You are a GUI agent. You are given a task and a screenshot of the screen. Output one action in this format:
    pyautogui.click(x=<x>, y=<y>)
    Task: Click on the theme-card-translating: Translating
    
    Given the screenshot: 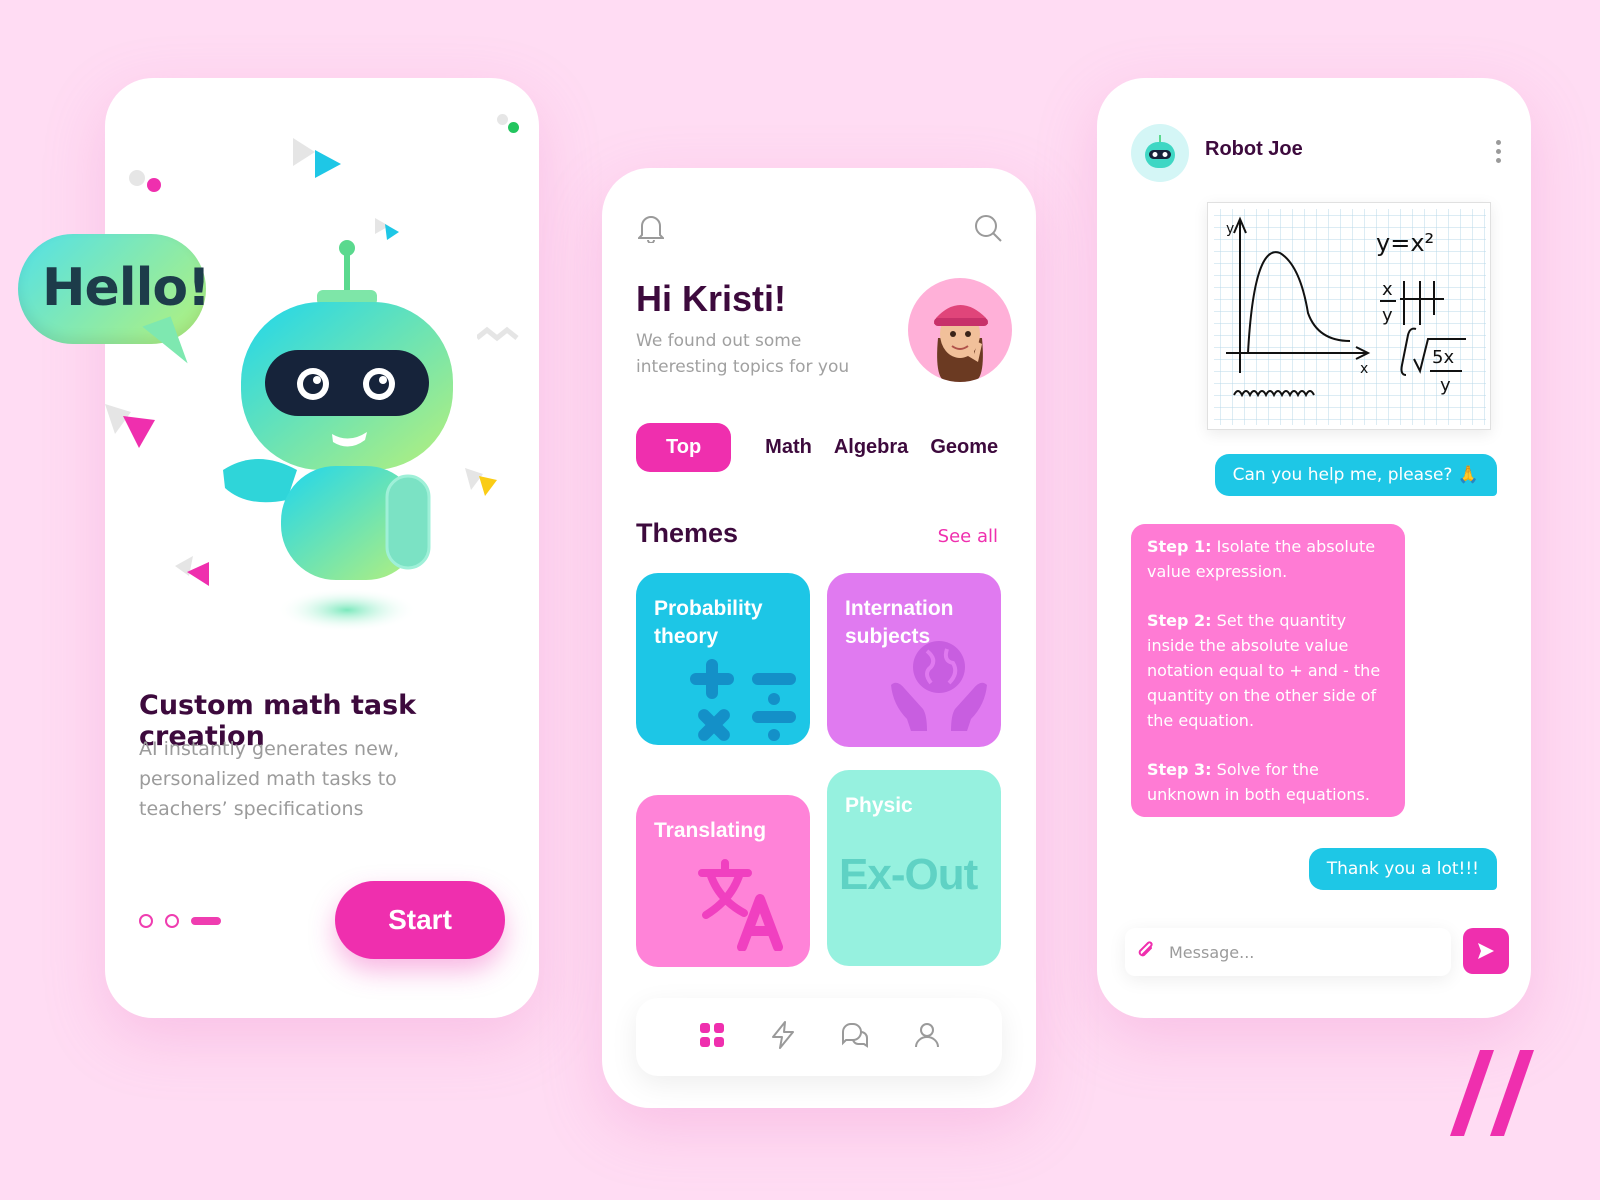 What is the action you would take?
    pyautogui.click(x=723, y=881)
    